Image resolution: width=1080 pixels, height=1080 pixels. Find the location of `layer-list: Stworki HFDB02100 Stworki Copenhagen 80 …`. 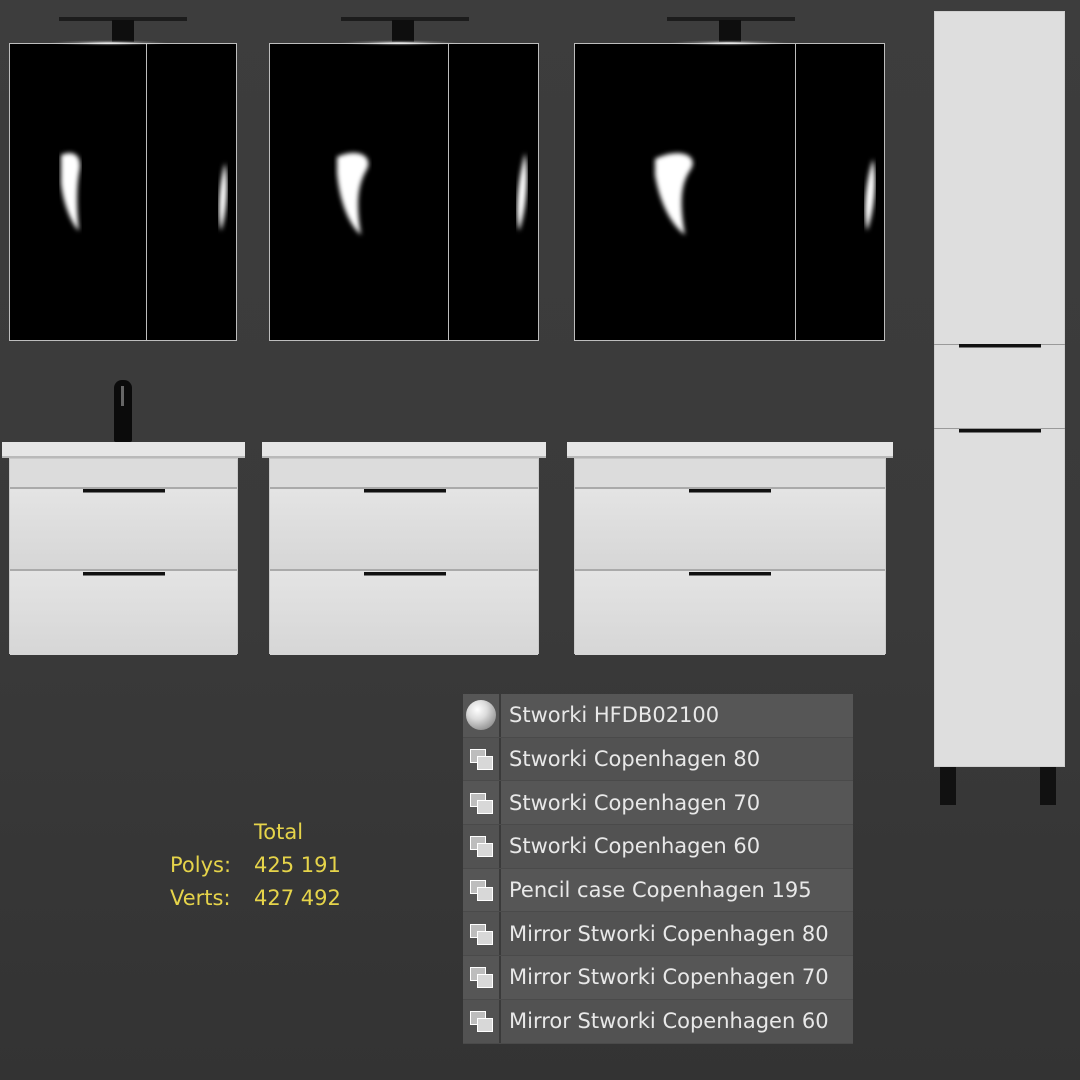

layer-list: Stworki HFDB02100 Stworki Copenhagen 80 … is located at coordinates (658, 869).